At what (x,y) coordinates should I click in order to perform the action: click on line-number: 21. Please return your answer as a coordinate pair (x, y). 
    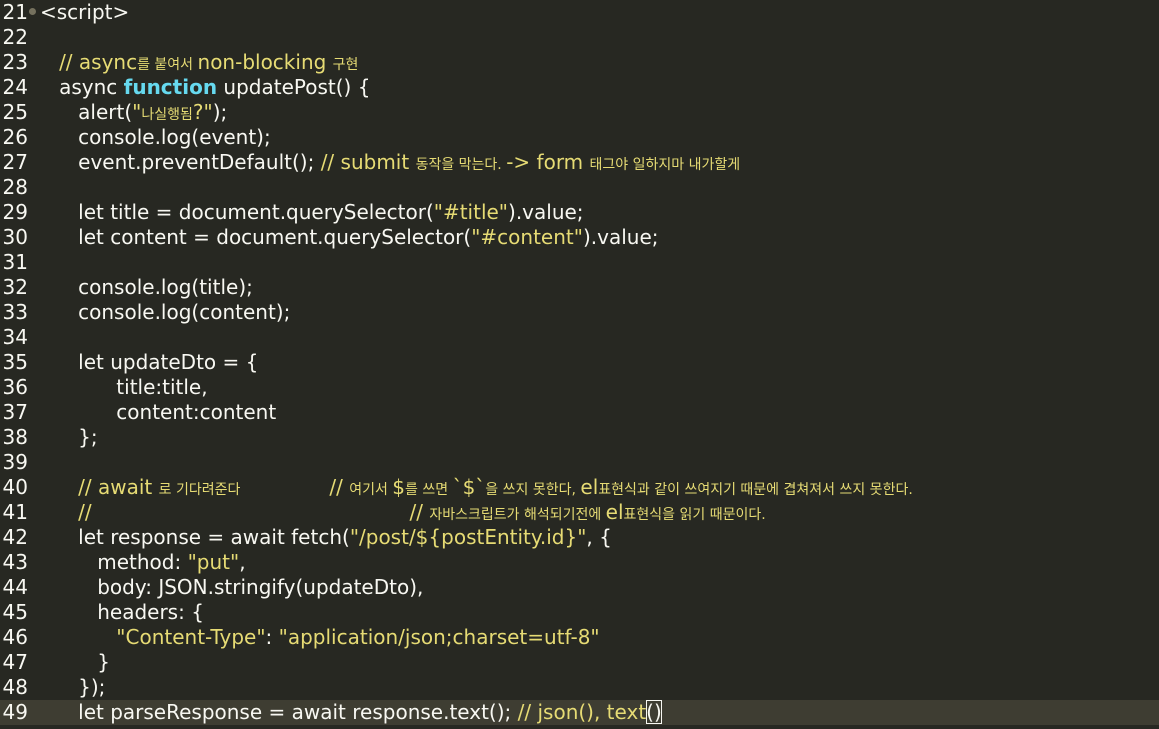
    Looking at the image, I should click on (15, 12).